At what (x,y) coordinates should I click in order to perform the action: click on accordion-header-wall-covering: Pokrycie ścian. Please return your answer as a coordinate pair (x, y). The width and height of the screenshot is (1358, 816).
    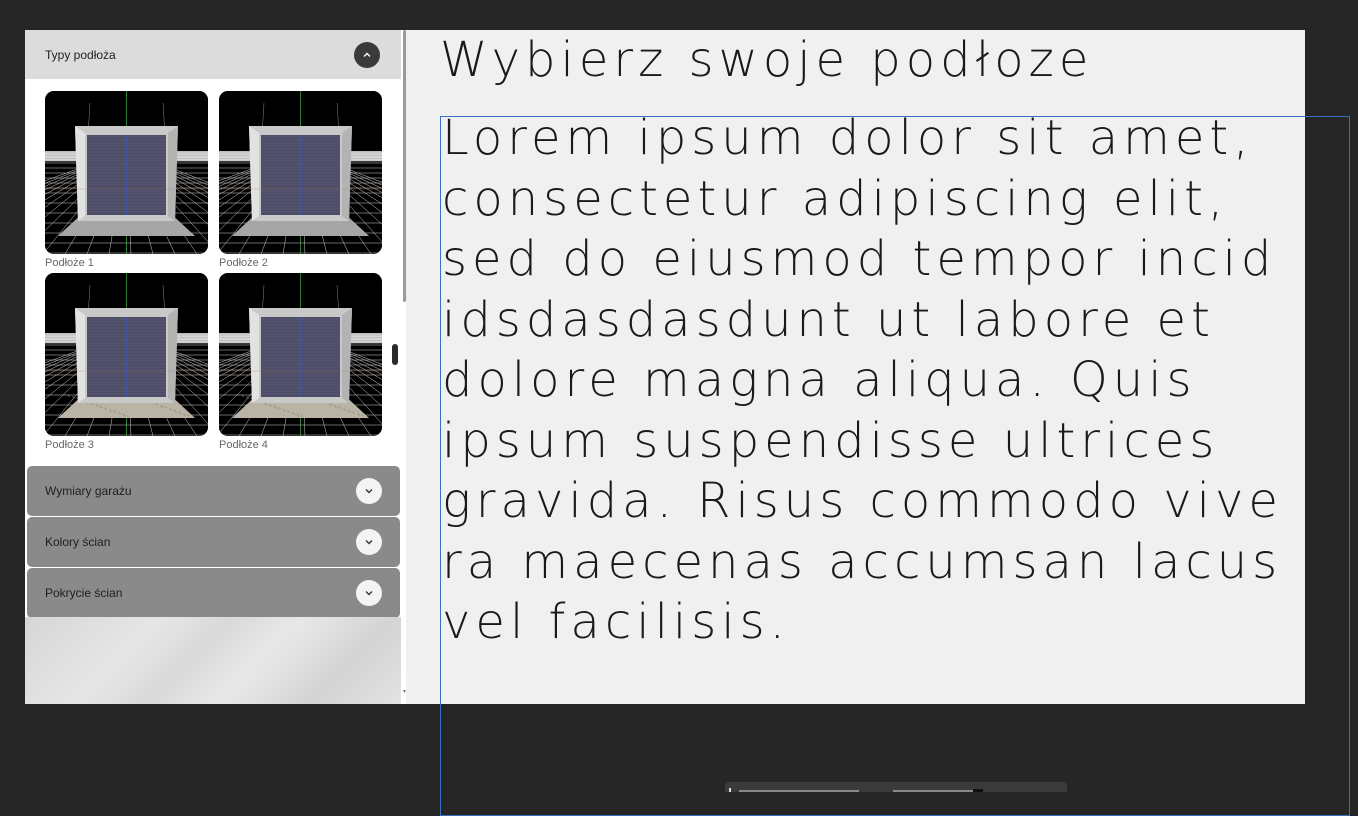
    Looking at the image, I should click on (213, 593).